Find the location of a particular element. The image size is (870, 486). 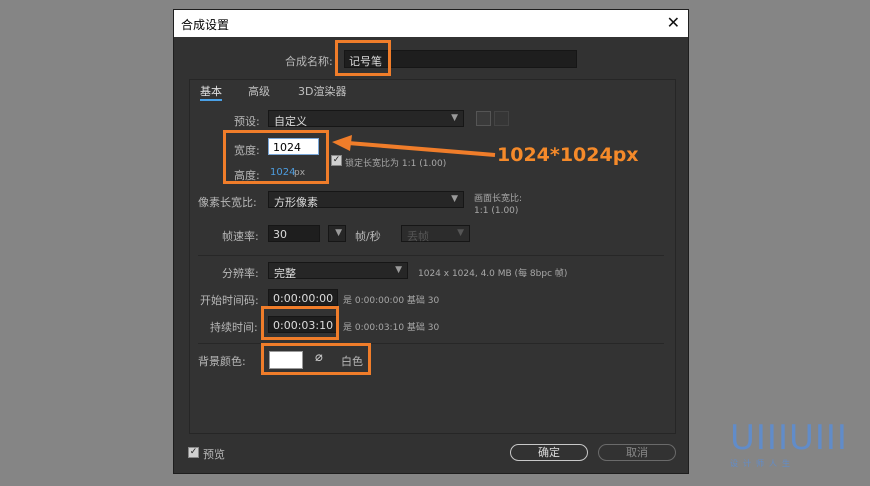

close-icon: ✕ is located at coordinates (673, 22).